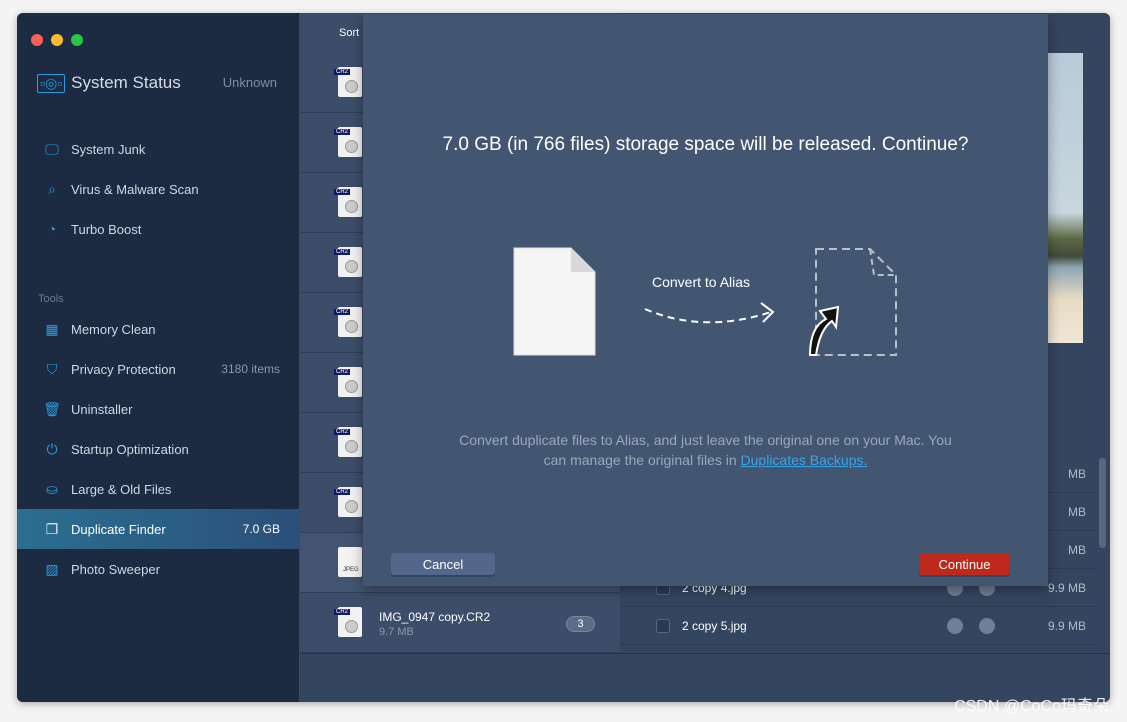  What do you see at coordinates (52, 188) in the screenshot?
I see `laptop-search-icon: ⌕` at bounding box center [52, 188].